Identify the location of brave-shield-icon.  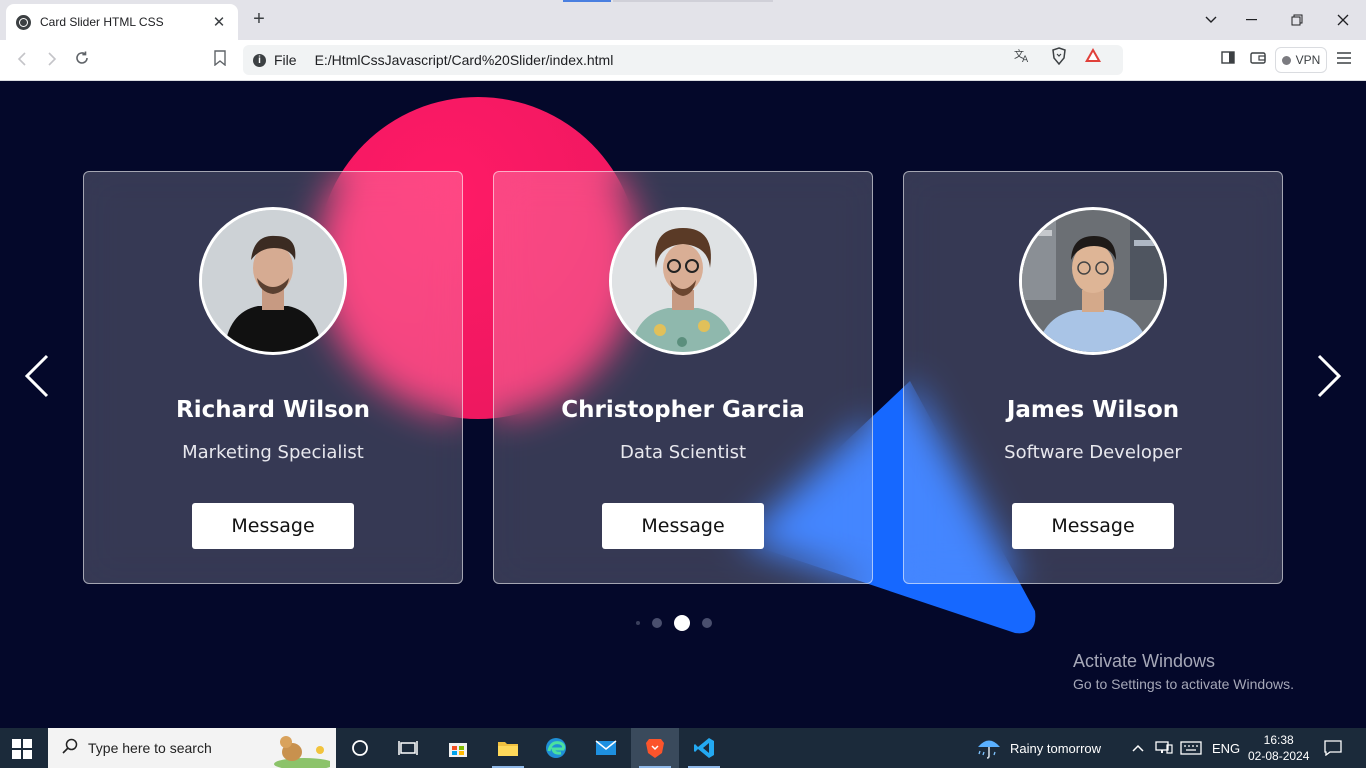
(1059, 56).